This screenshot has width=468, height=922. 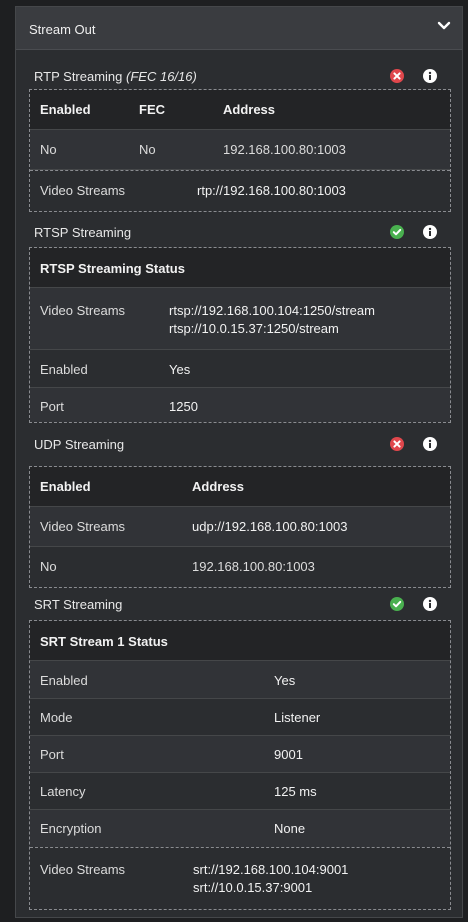 I want to click on table-title: RTSP Streaming Status, so click(x=112, y=268).